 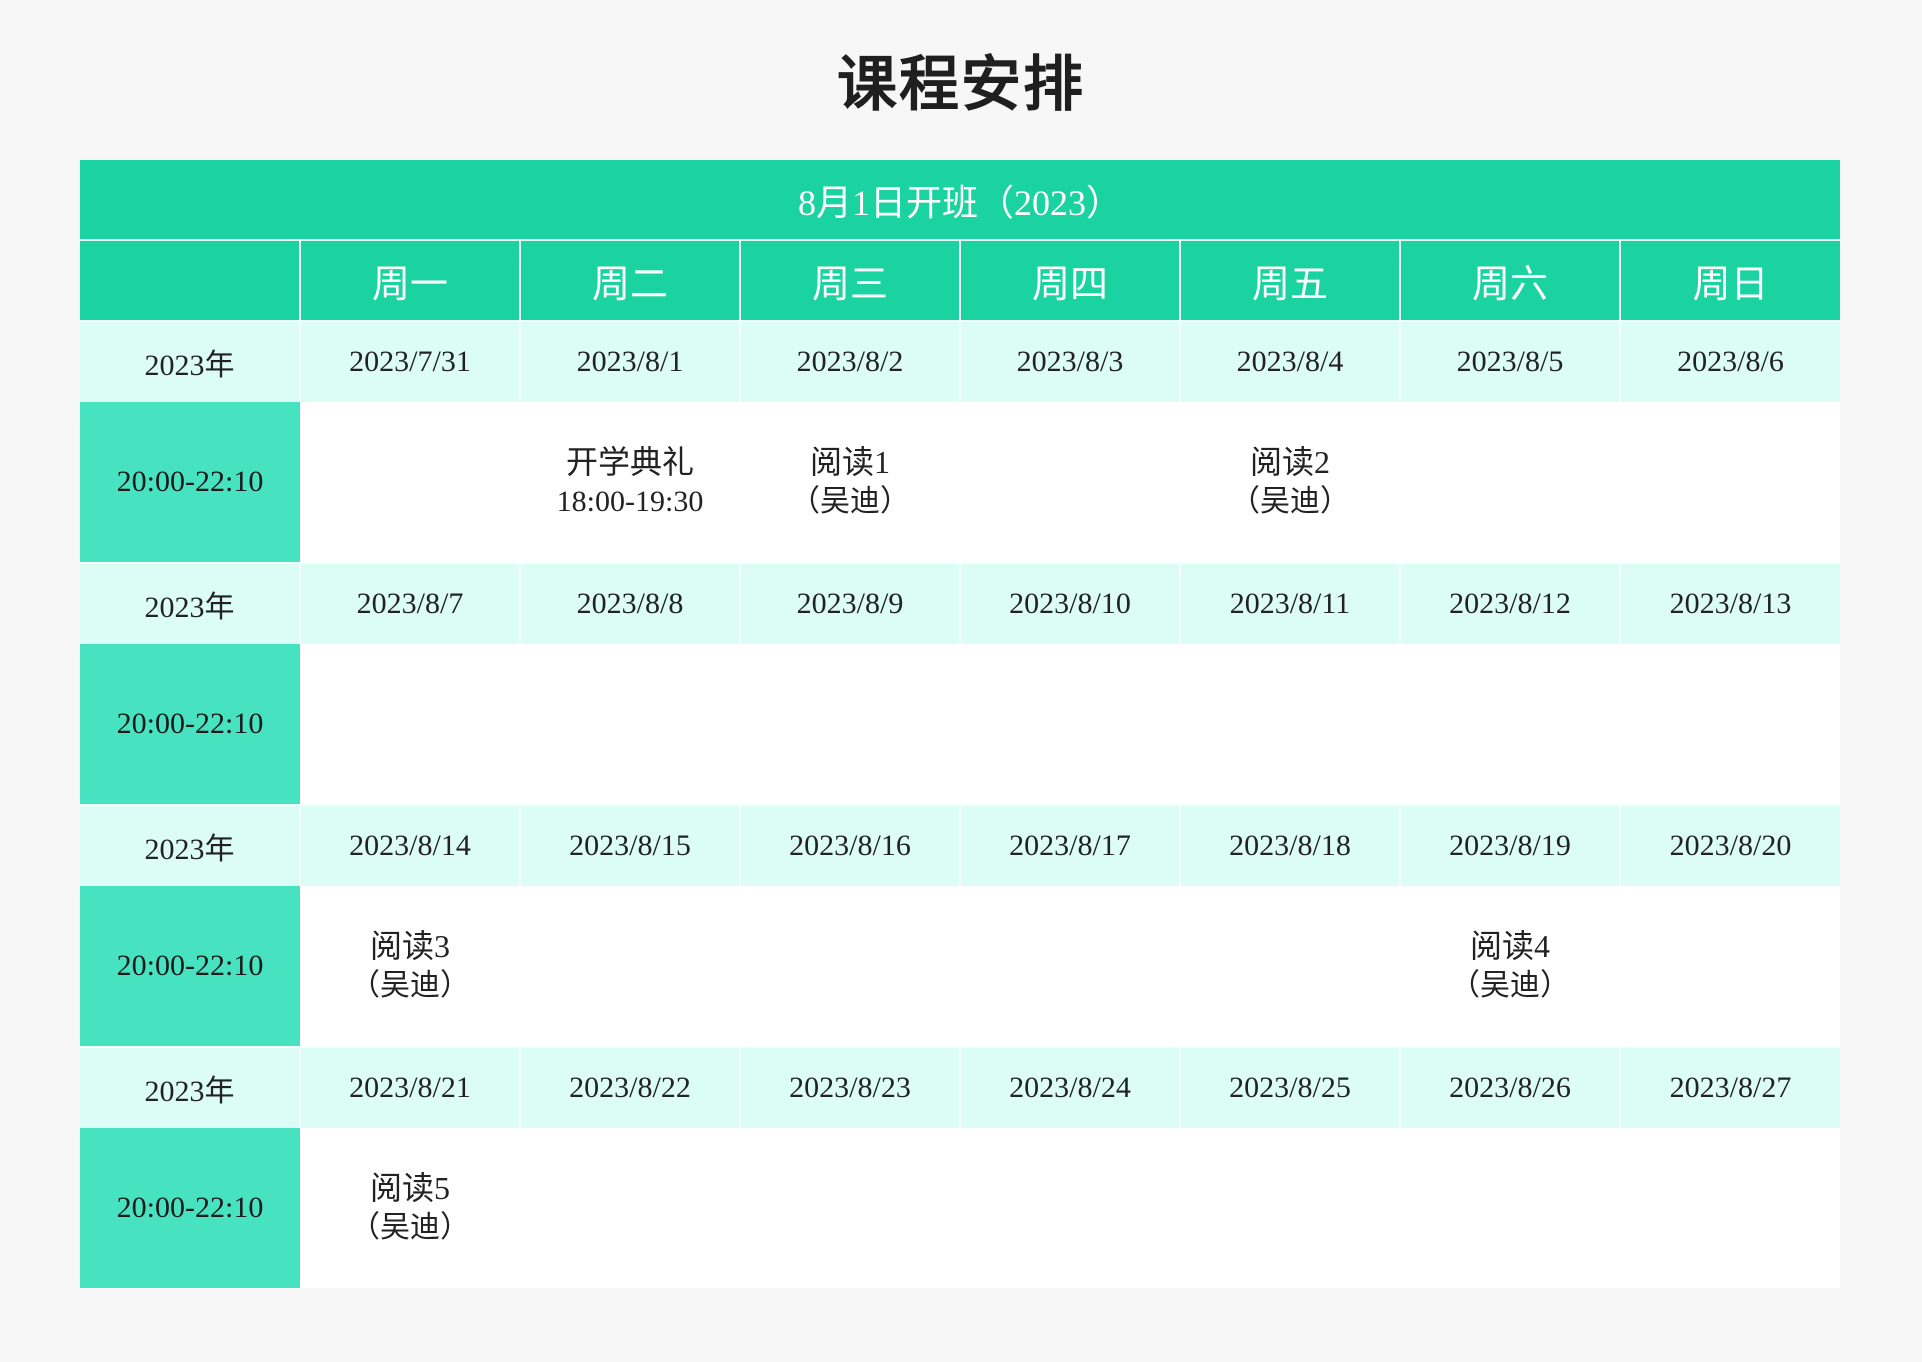 What do you see at coordinates (629, 1087) in the screenshot?
I see `date-cell: 2023/8/22` at bounding box center [629, 1087].